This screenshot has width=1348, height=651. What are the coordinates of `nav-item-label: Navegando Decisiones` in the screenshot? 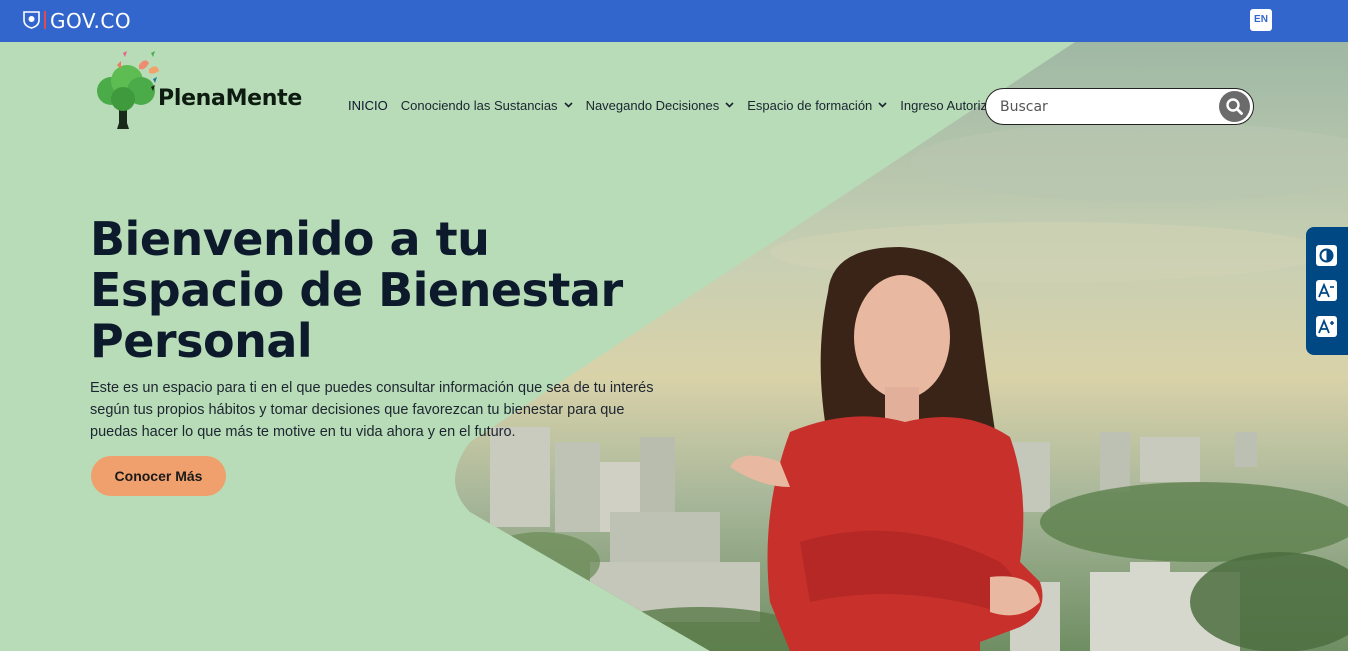 It's located at (652, 105).